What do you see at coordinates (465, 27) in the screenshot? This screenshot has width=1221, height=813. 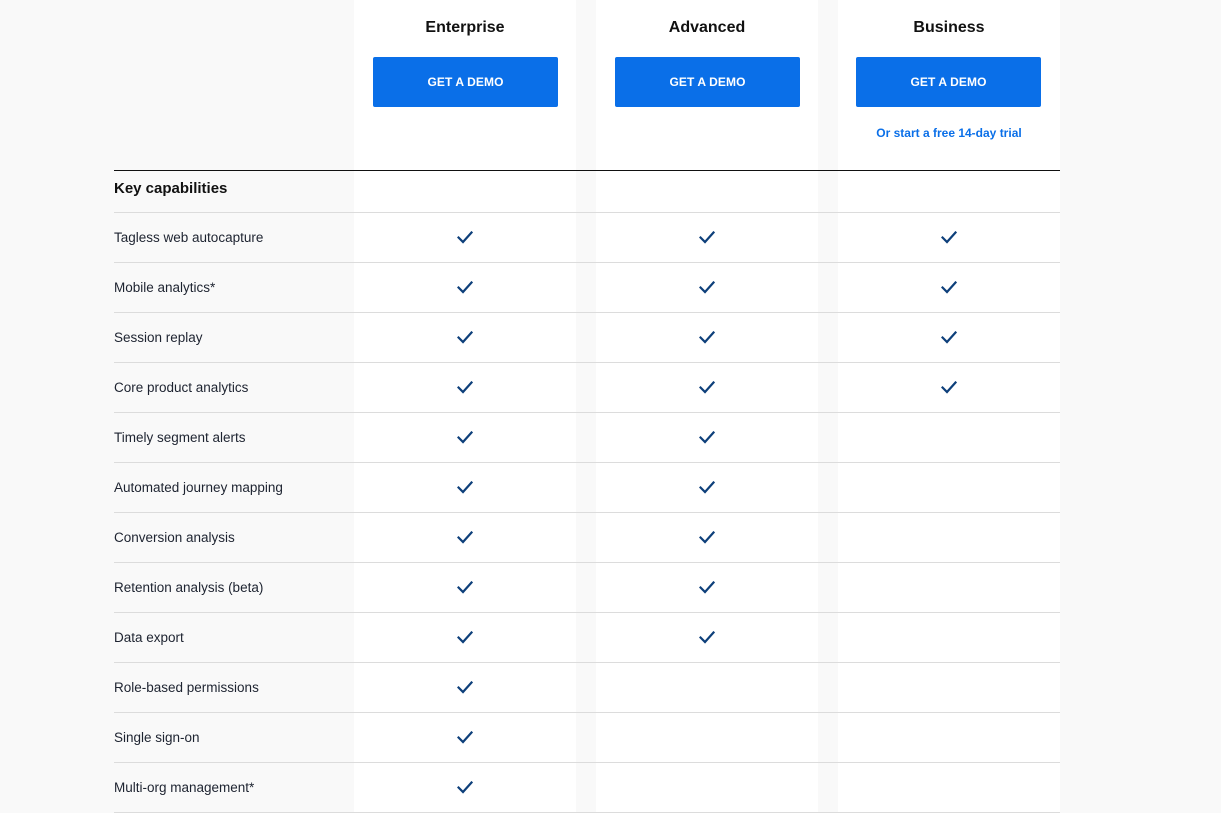 I see `plan-name-enterprise: Enterprise` at bounding box center [465, 27].